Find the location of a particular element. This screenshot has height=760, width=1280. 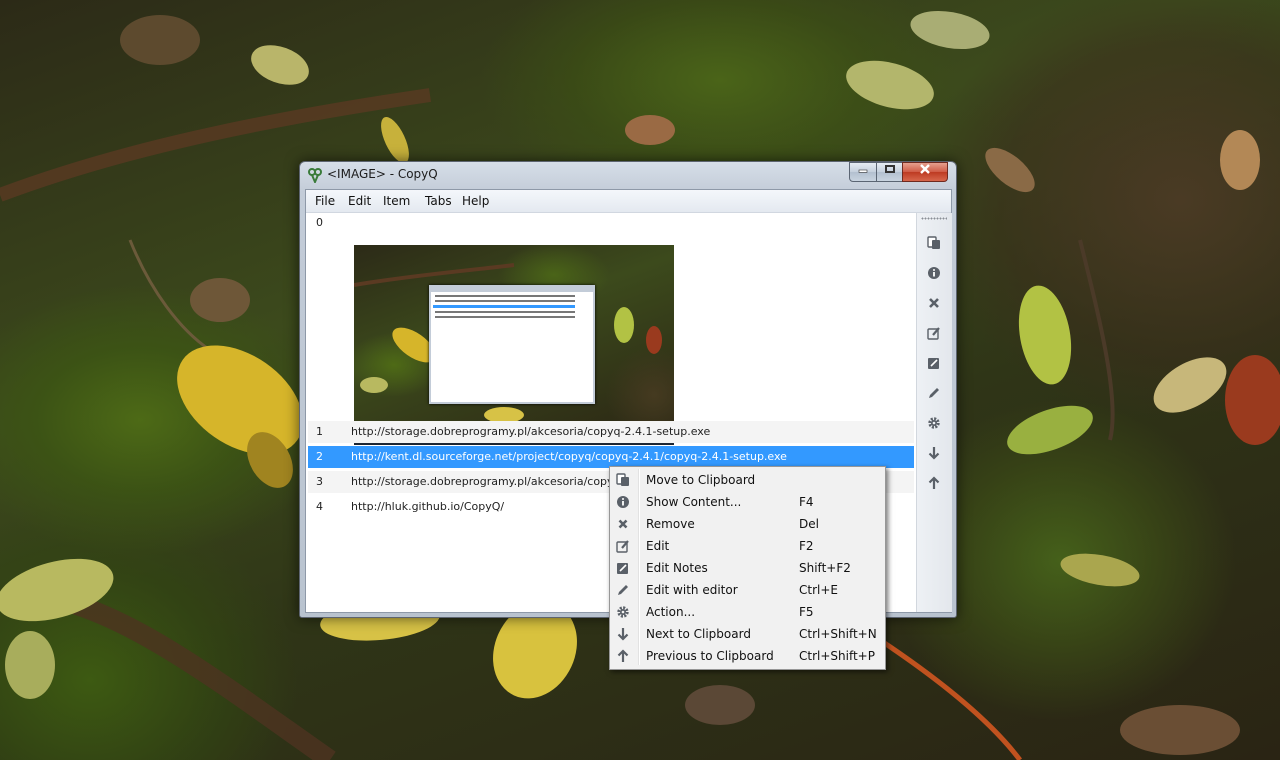

menu-item: Item is located at coordinates (396, 201).